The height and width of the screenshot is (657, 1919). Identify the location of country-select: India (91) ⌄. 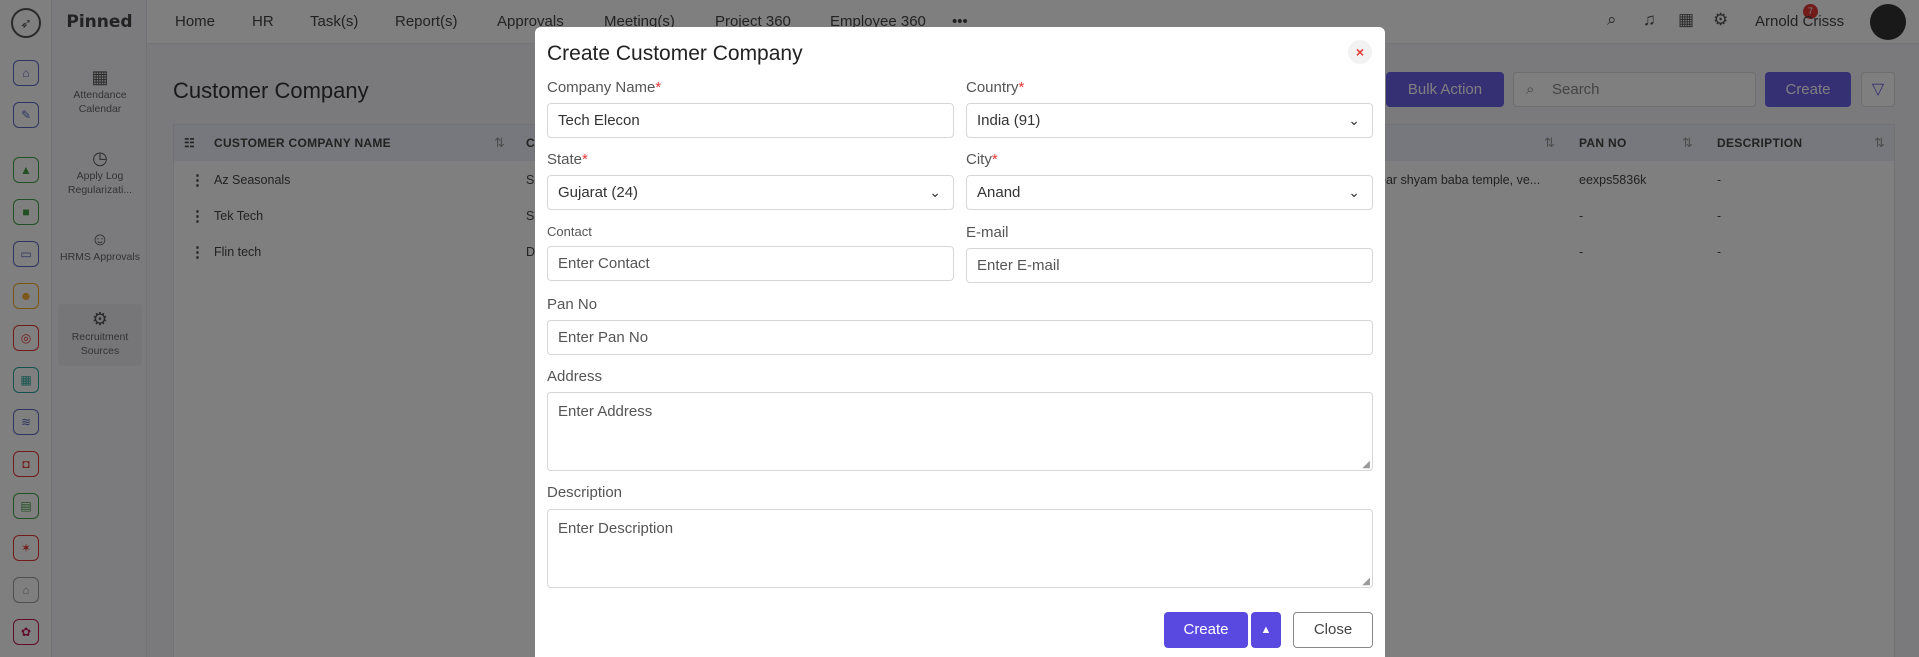
(1169, 120).